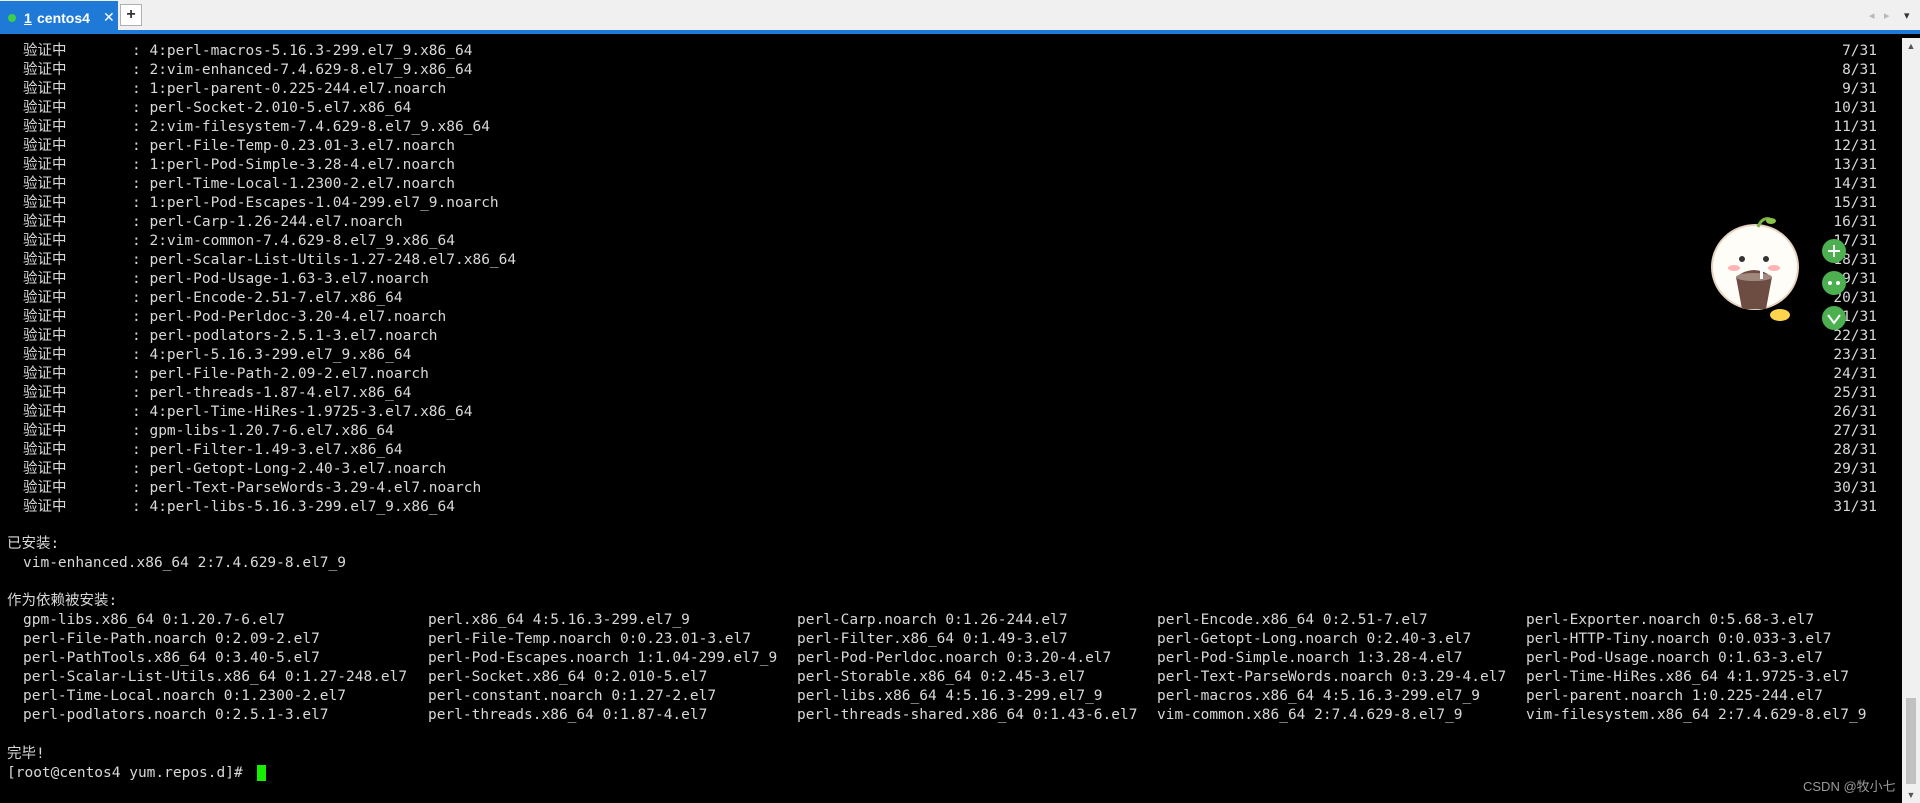  What do you see at coordinates (302, 70) in the screenshot?
I see `verify-package: : 2:vim-enhanced-7.4.629-8.el7_9.x86_64` at bounding box center [302, 70].